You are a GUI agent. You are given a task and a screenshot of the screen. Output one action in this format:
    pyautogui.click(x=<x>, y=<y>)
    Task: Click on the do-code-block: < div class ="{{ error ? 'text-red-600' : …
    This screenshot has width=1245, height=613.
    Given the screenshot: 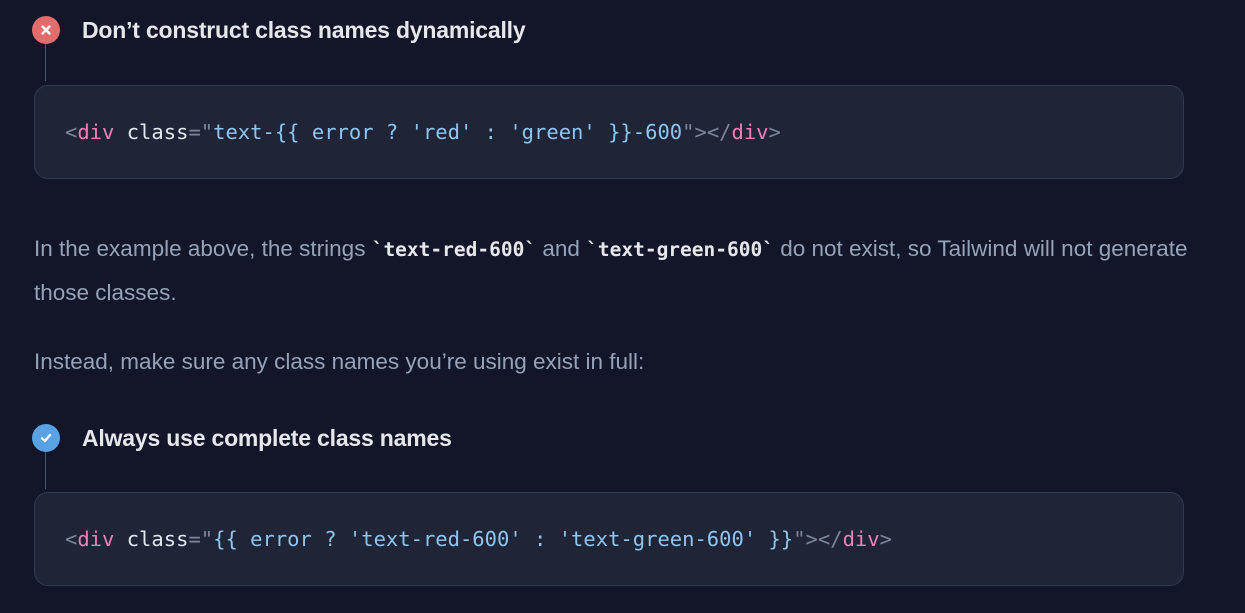 What is the action you would take?
    pyautogui.click(x=609, y=539)
    